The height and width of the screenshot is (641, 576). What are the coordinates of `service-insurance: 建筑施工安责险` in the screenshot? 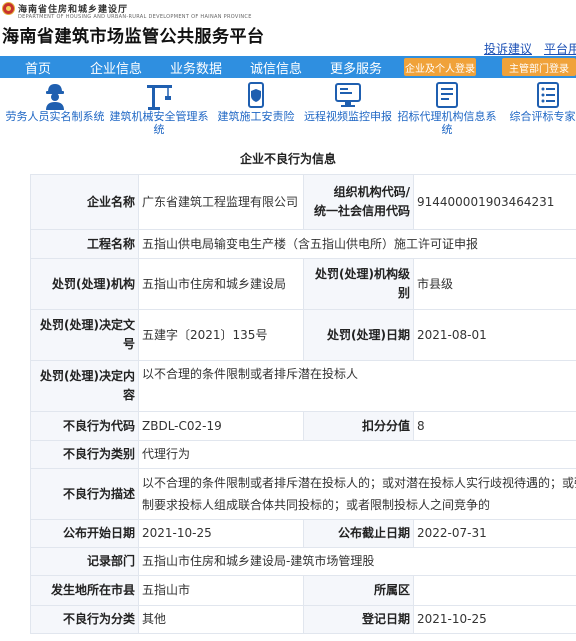 It's located at (256, 101).